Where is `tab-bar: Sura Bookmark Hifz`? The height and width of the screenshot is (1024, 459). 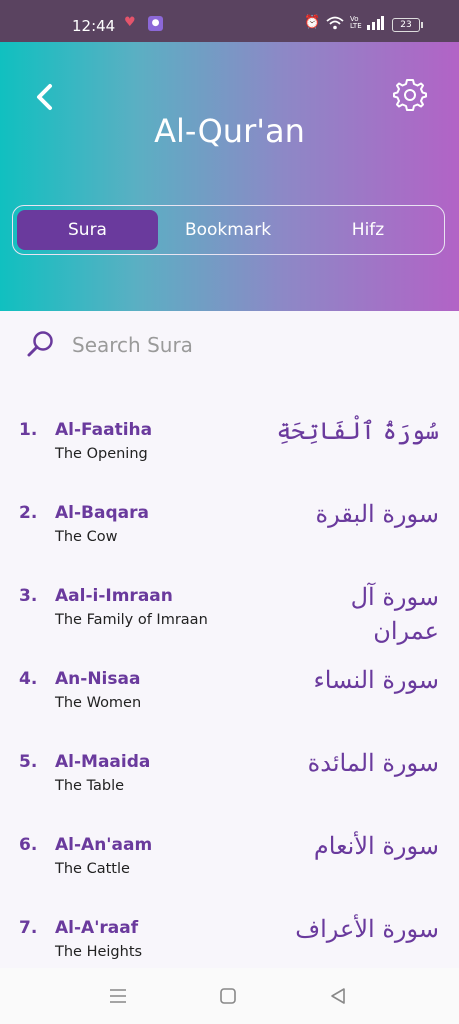
tab-bar: Sura Bookmark Hifz is located at coordinates (228, 230).